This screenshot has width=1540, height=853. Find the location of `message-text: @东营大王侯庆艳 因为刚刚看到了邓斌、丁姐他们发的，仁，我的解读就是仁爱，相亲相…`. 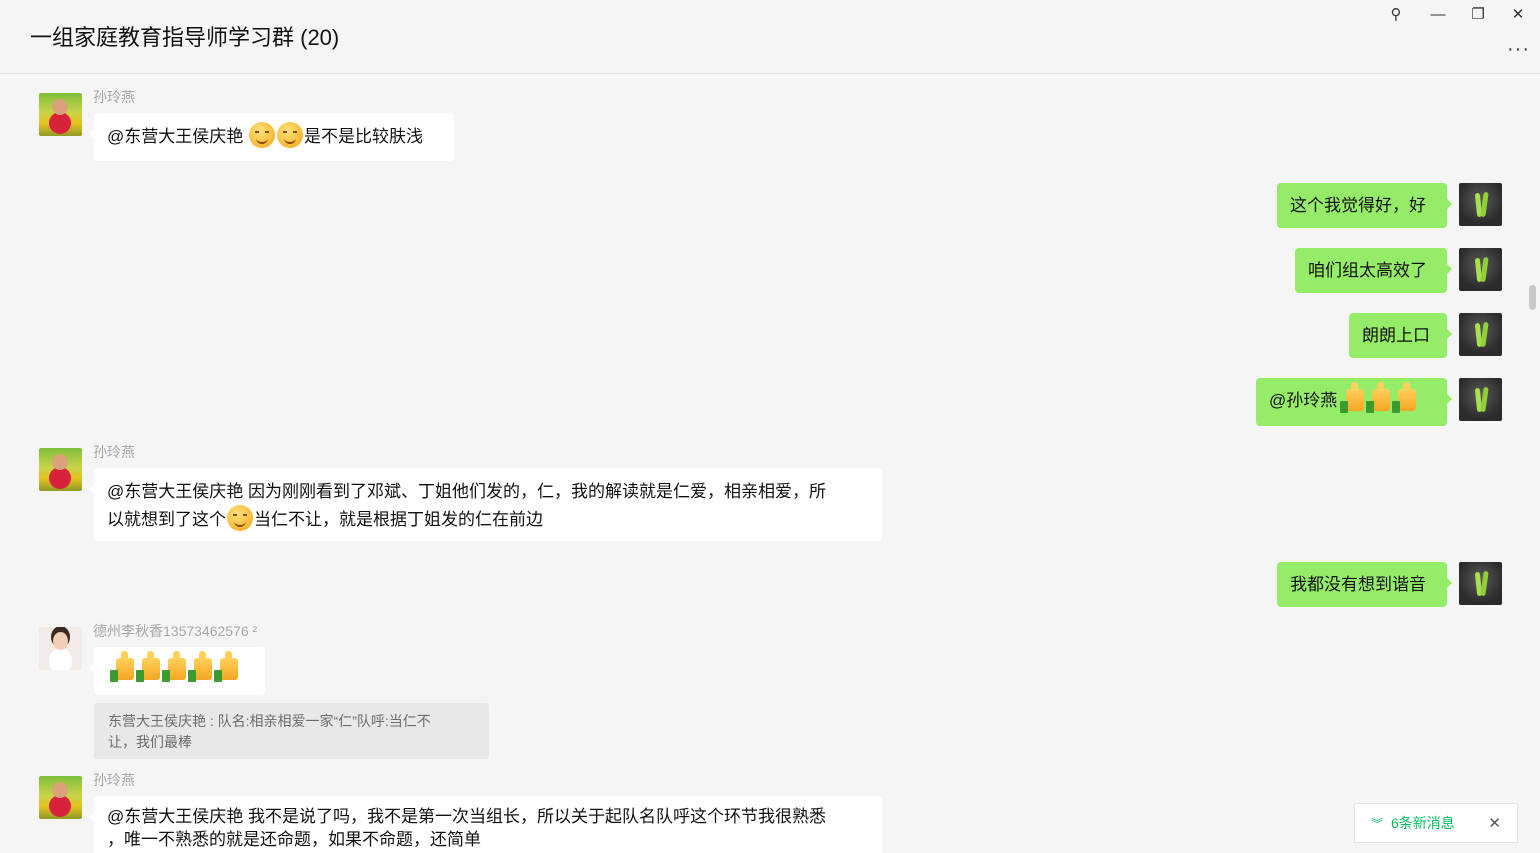

message-text: @东营大王侯庆艳 因为刚刚看到了邓斌、丁姐他们发的，仁，我的解读就是仁爱，相亲相… is located at coordinates (466, 491).